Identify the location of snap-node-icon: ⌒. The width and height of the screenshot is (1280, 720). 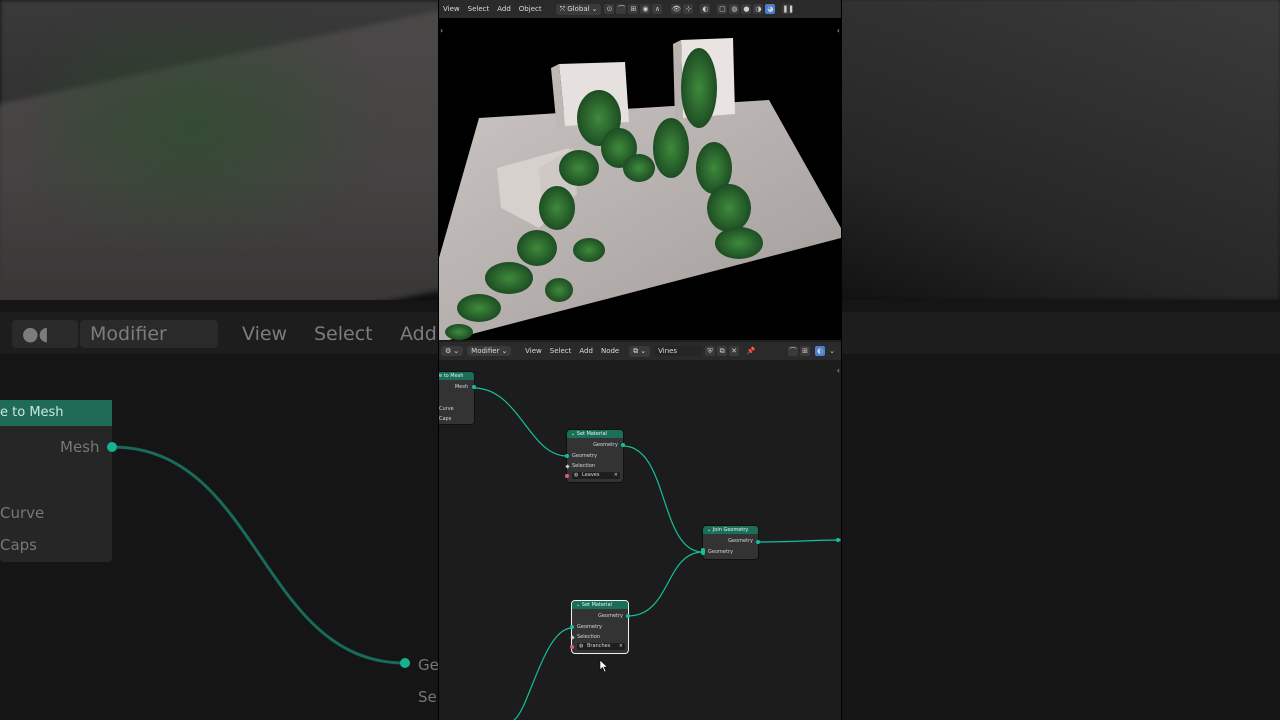
(793, 351).